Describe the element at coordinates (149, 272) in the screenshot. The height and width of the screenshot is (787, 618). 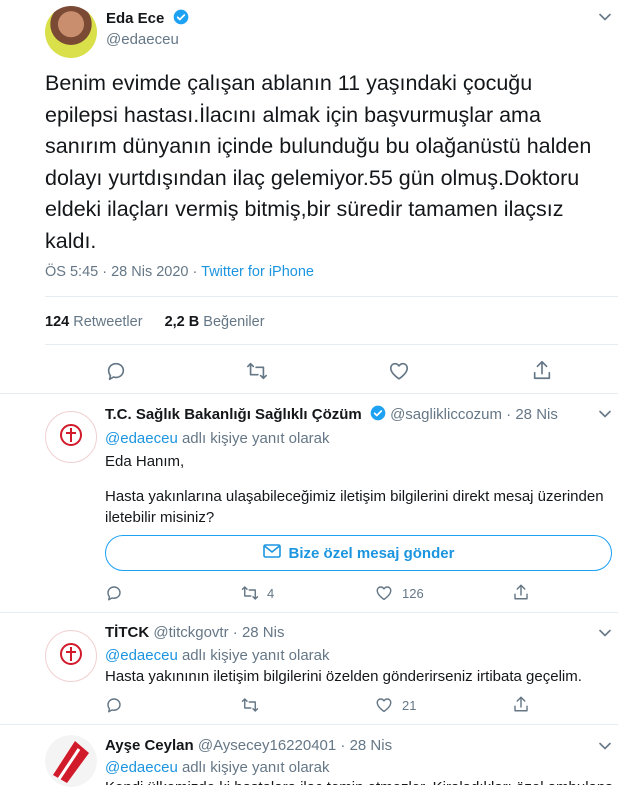
I see `tweet-date: 28 Nis 2020` at that location.